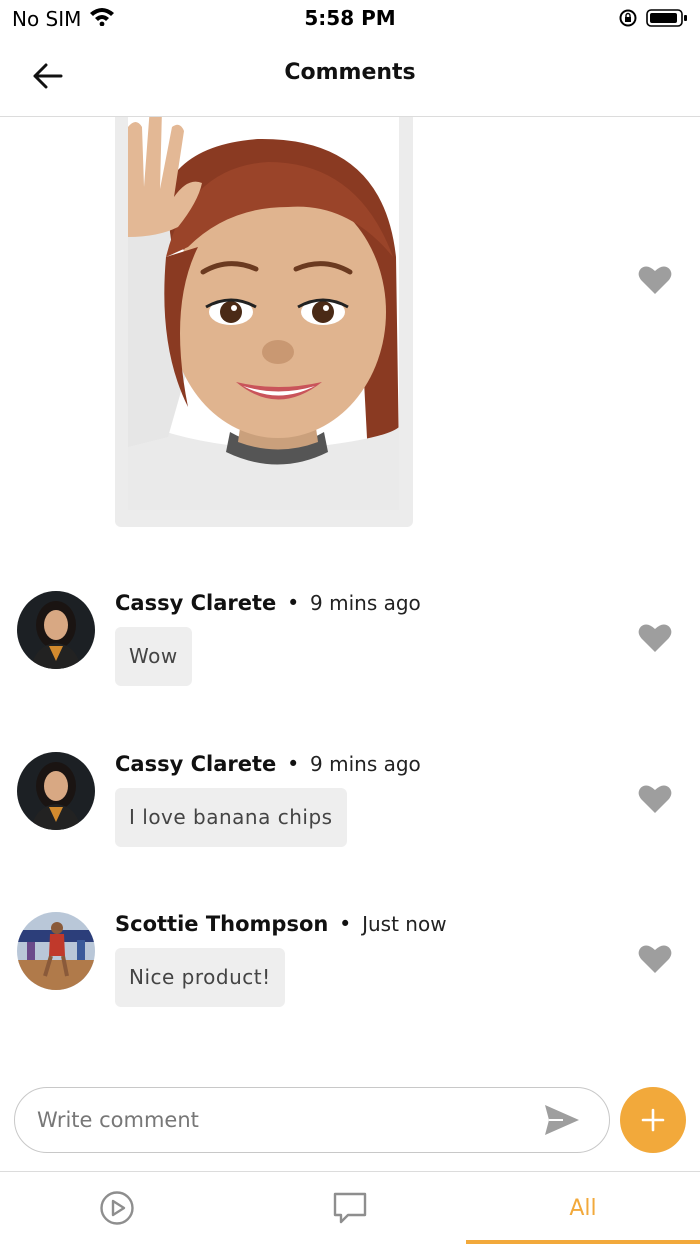 The image size is (700, 1244). Describe the element at coordinates (231, 817) in the screenshot. I see `comment-bubble: I love banana chips` at that location.